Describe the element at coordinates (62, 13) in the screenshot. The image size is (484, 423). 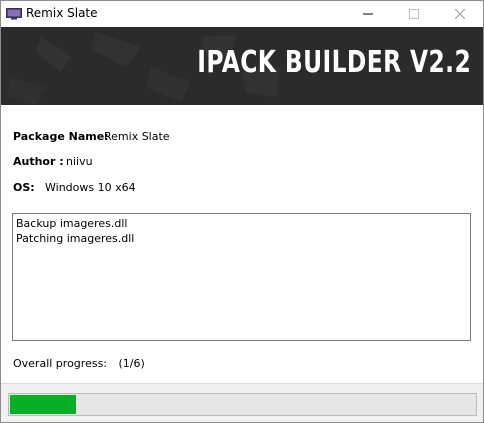
I see `window-title: Remix Slate` at that location.